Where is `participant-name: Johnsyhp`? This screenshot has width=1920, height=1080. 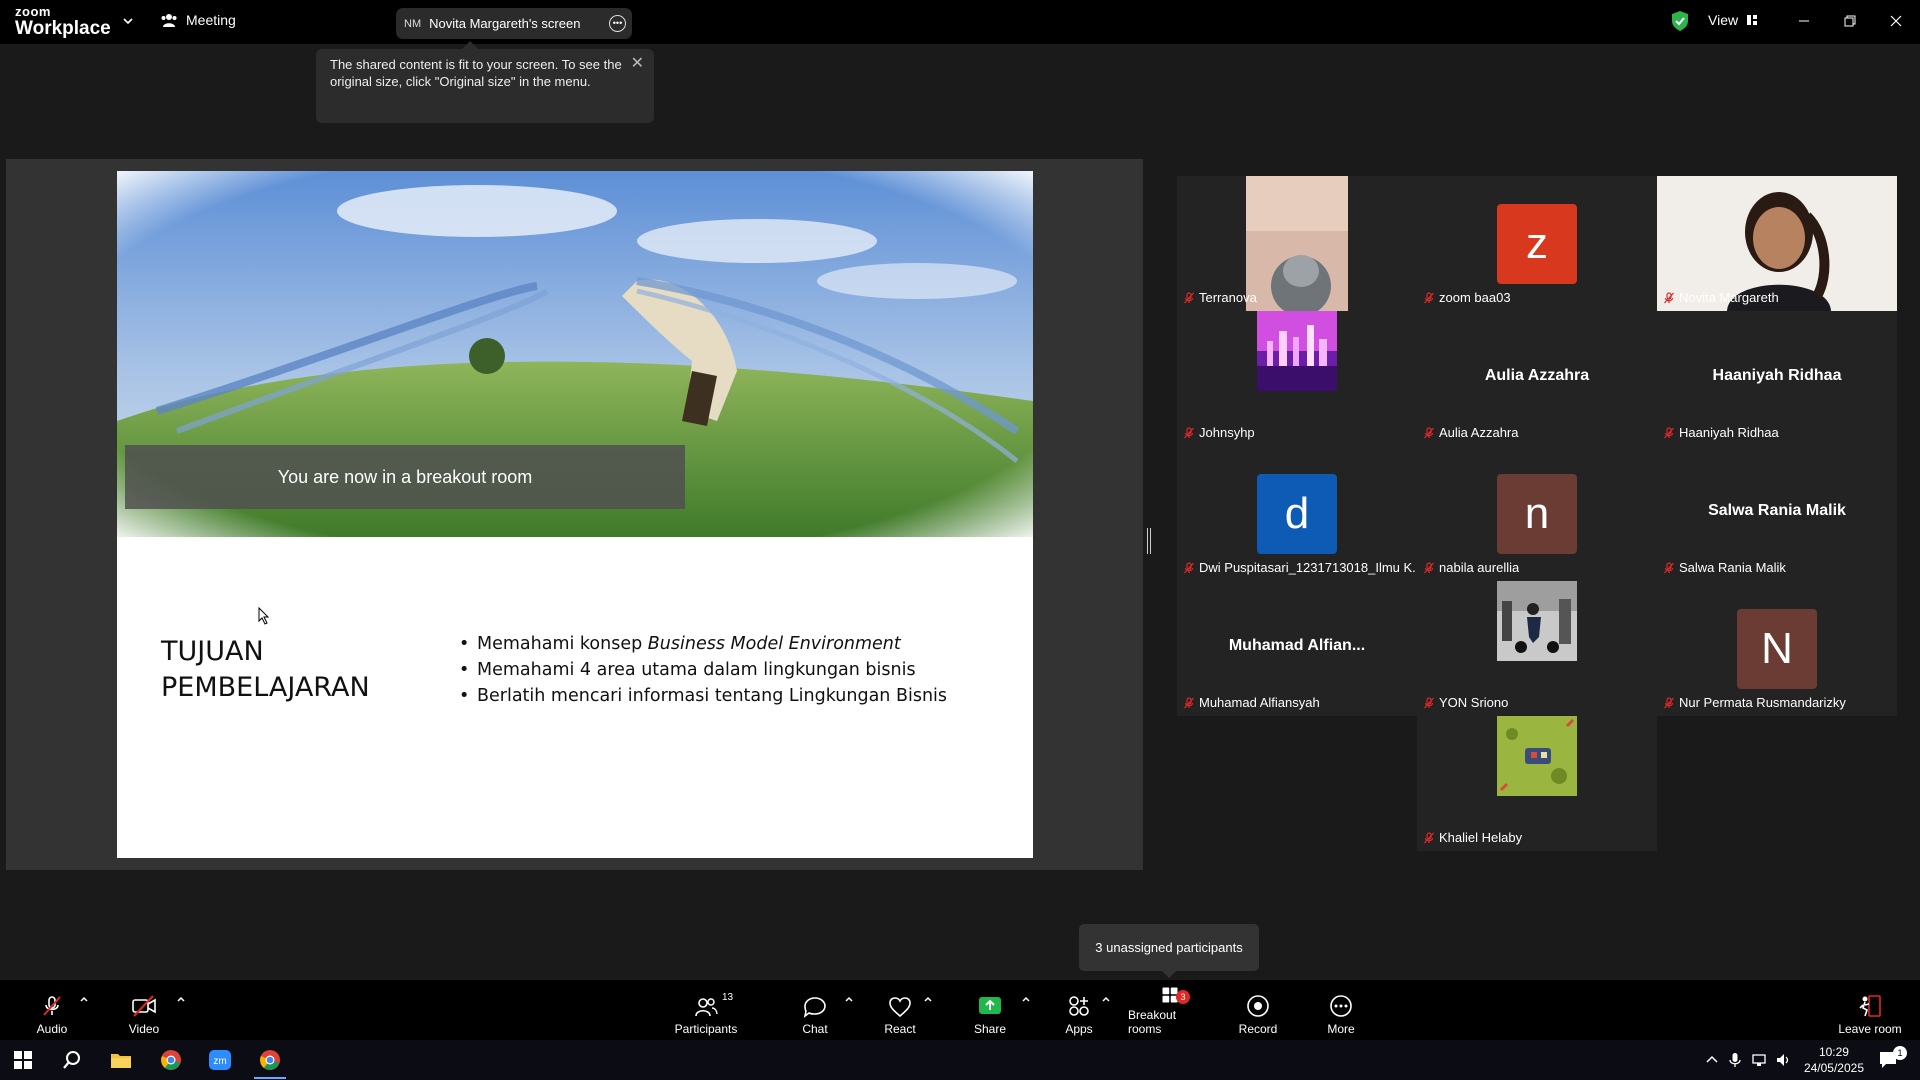 participant-name: Johnsyhp is located at coordinates (1227, 432).